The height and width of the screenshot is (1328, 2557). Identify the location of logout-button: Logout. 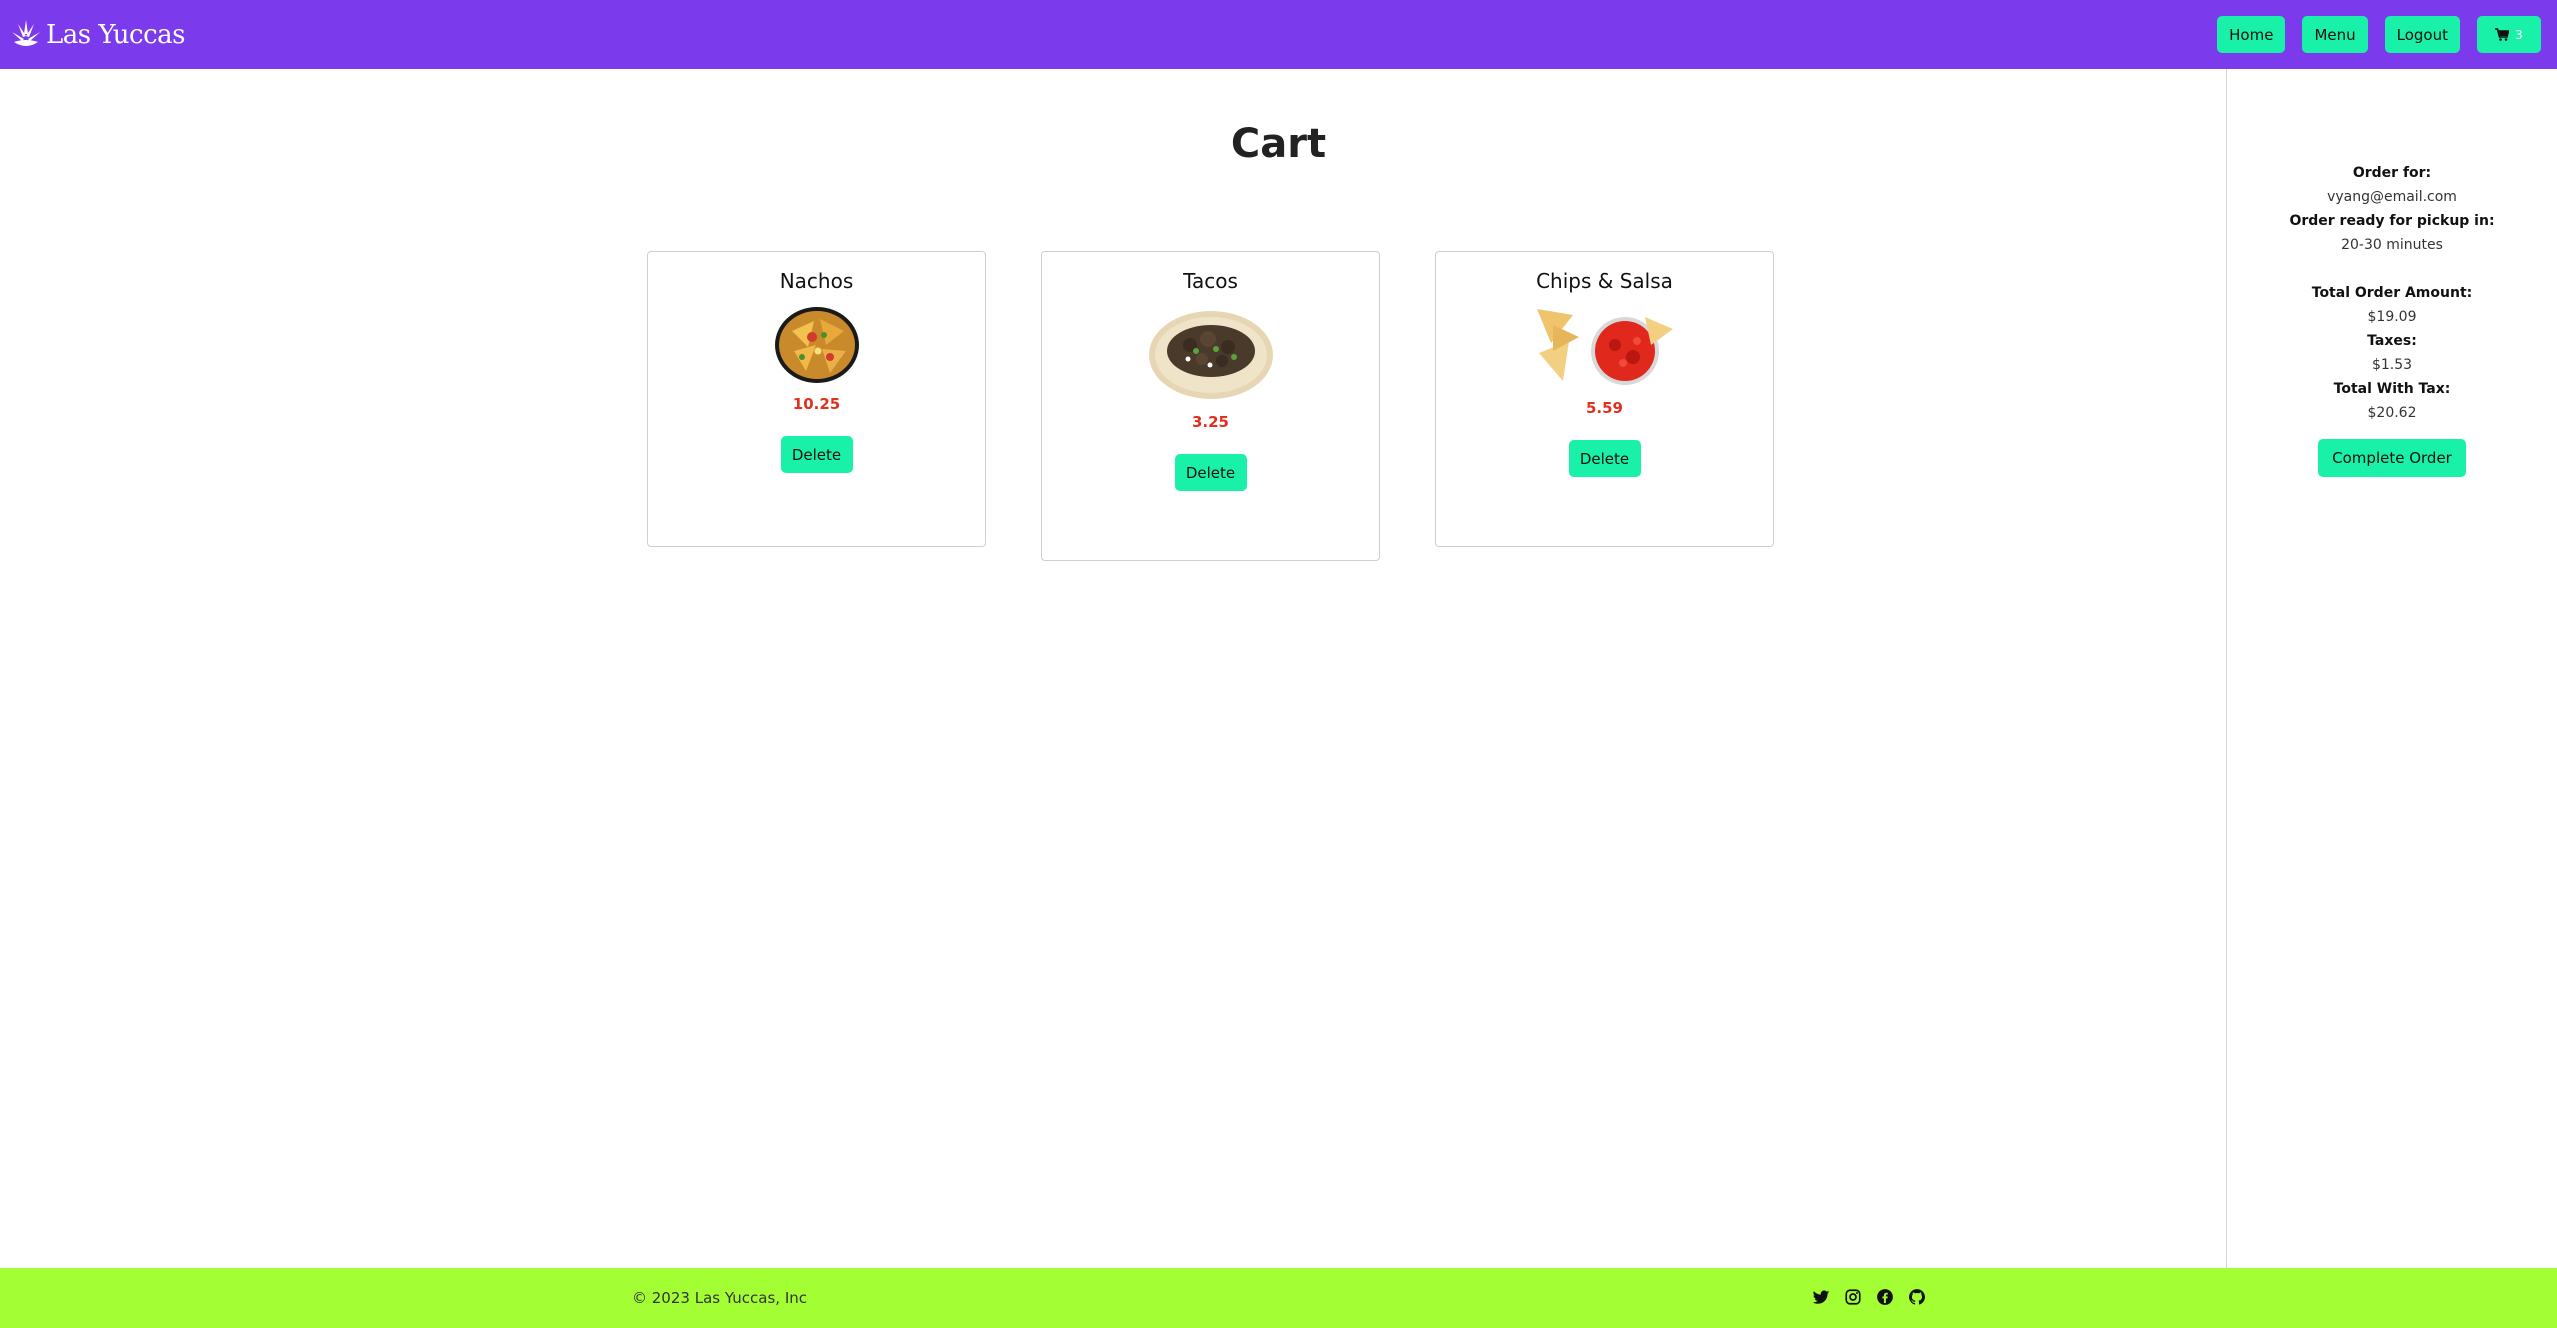
(2422, 34).